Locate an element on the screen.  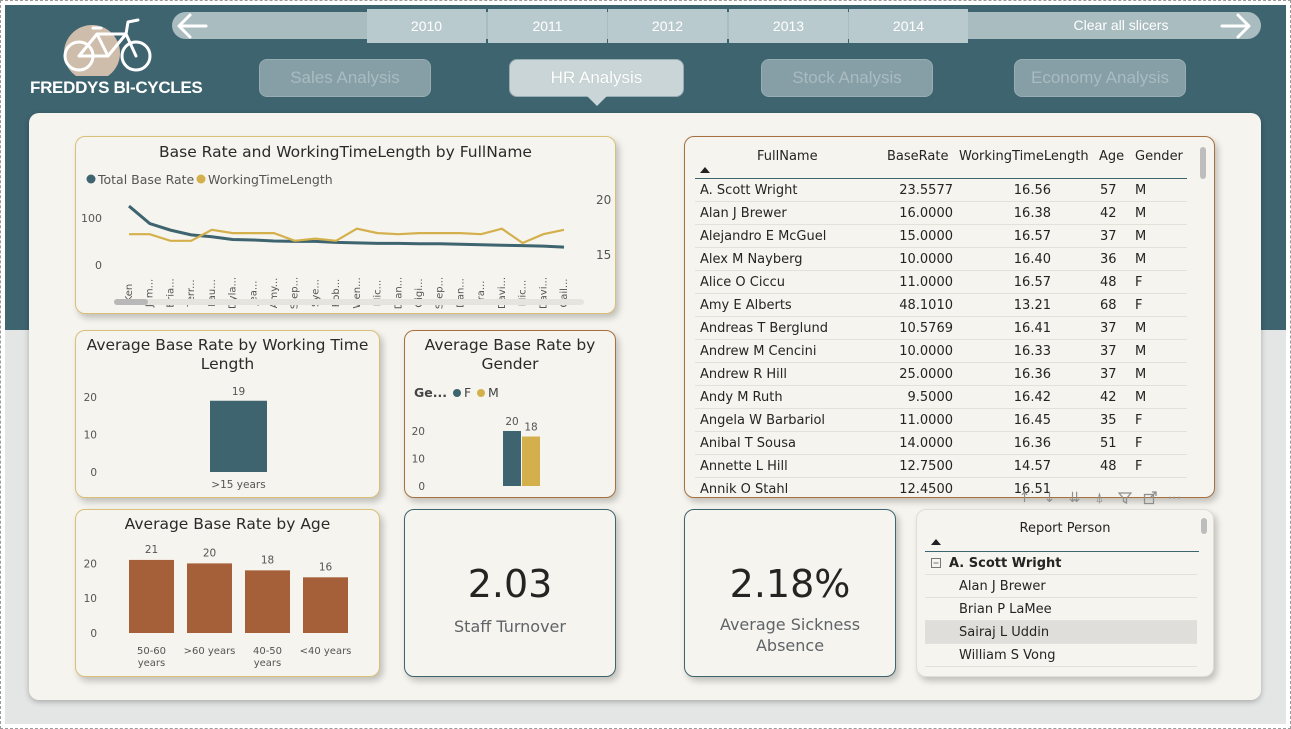
table-row: Andreas T Berglund 10.5769 16.41 37 M is located at coordinates (941, 328).